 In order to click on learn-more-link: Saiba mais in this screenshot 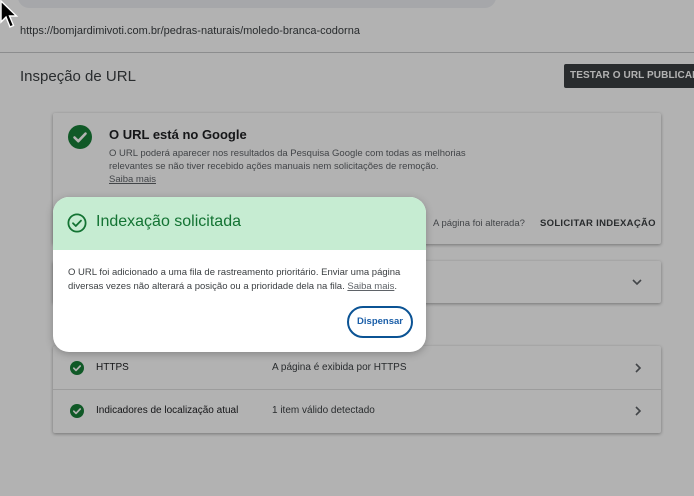, I will do `click(370, 286)`.